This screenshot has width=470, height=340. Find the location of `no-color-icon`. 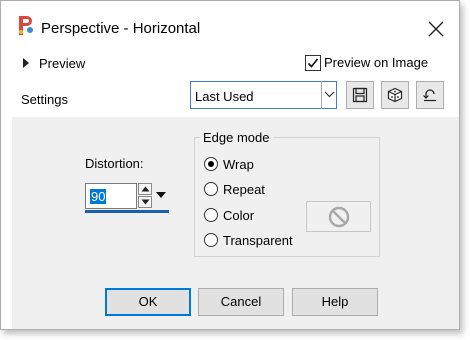

no-color-icon is located at coordinates (339, 217).